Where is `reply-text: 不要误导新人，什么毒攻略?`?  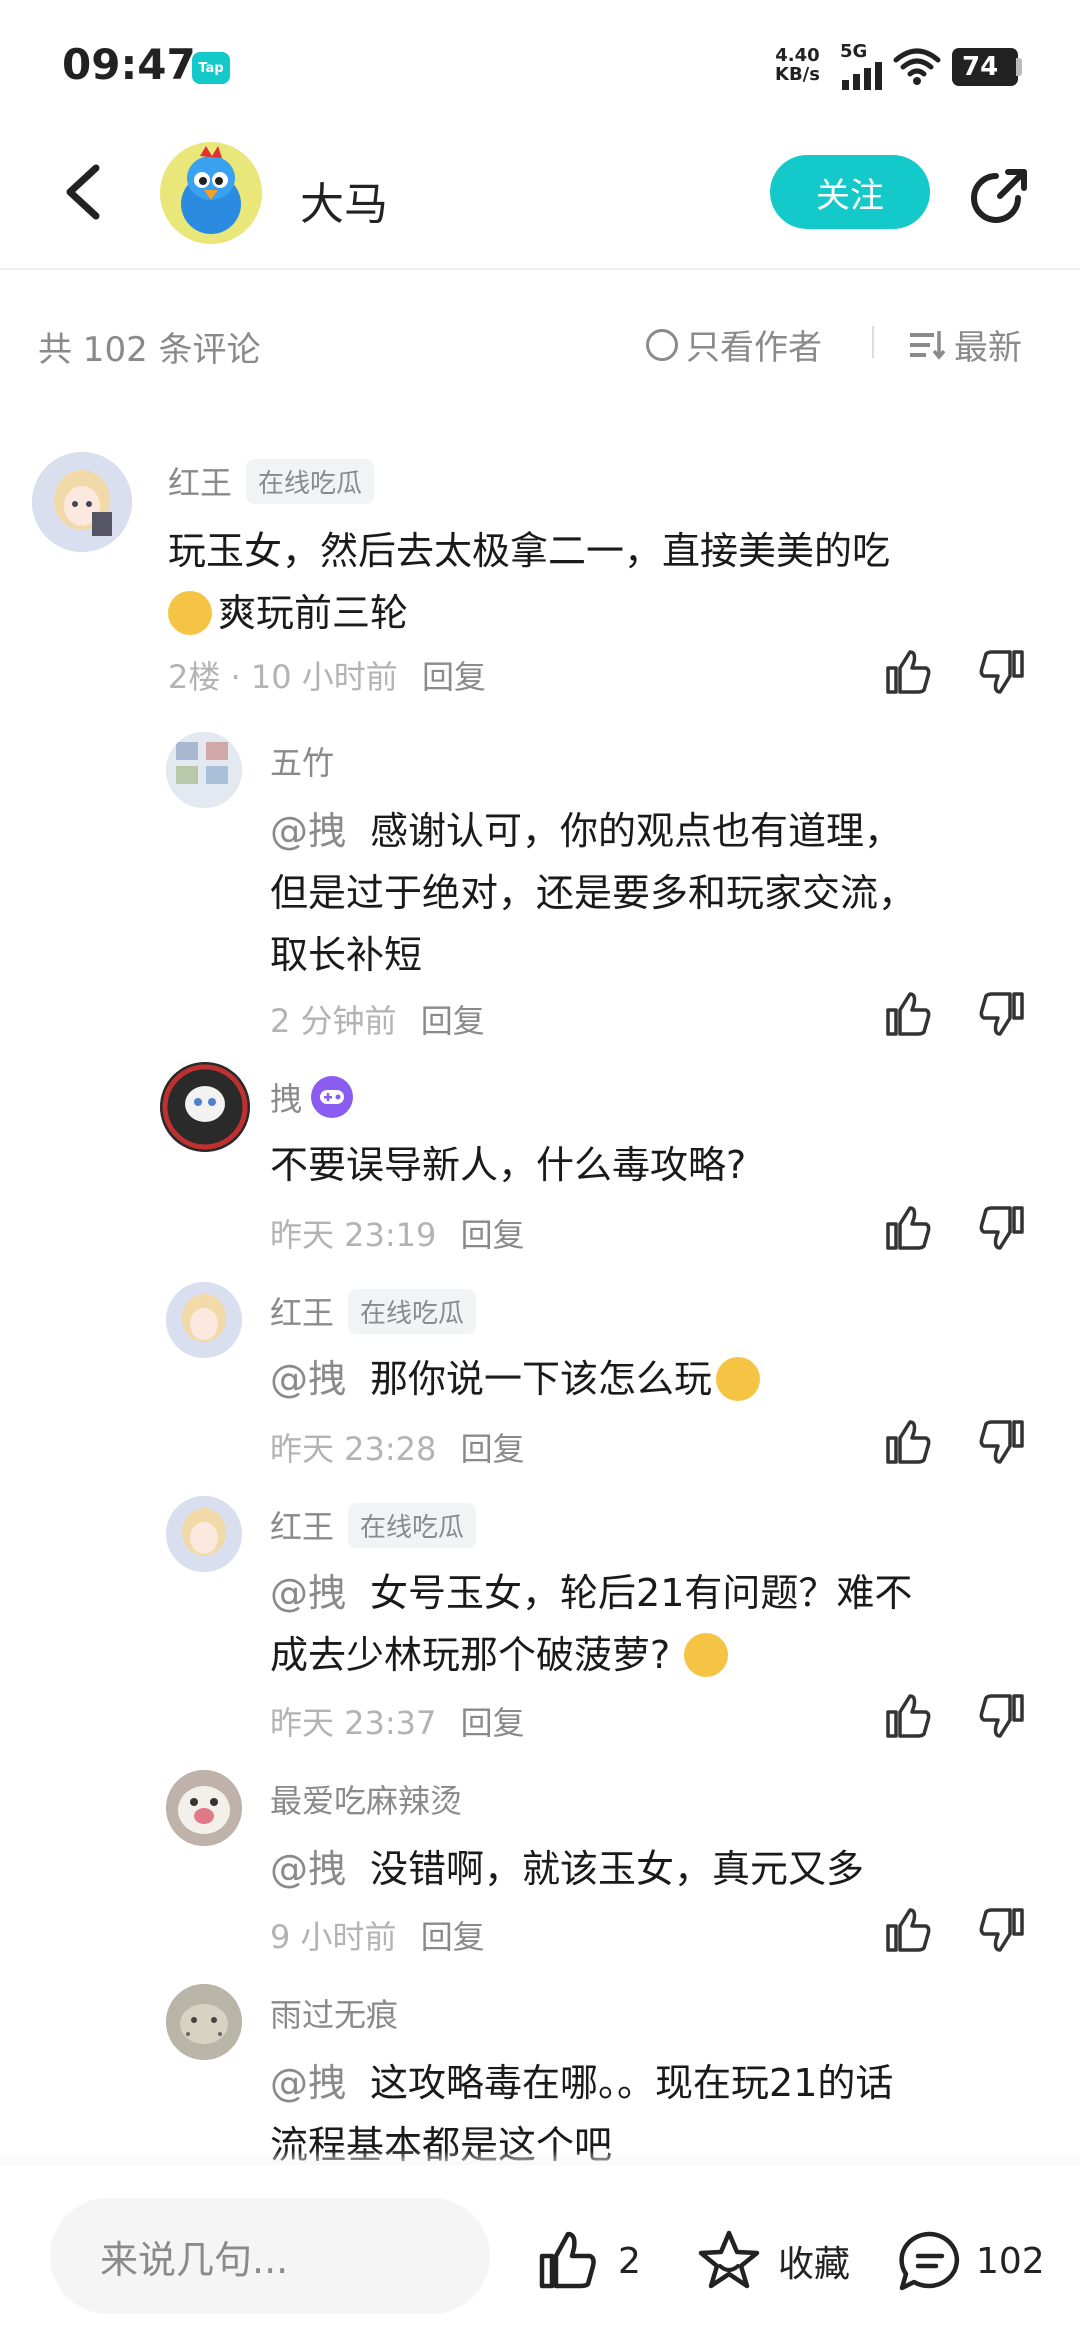
reply-text: 不要误导新人，什么毒攻略? is located at coordinates (508, 1165).